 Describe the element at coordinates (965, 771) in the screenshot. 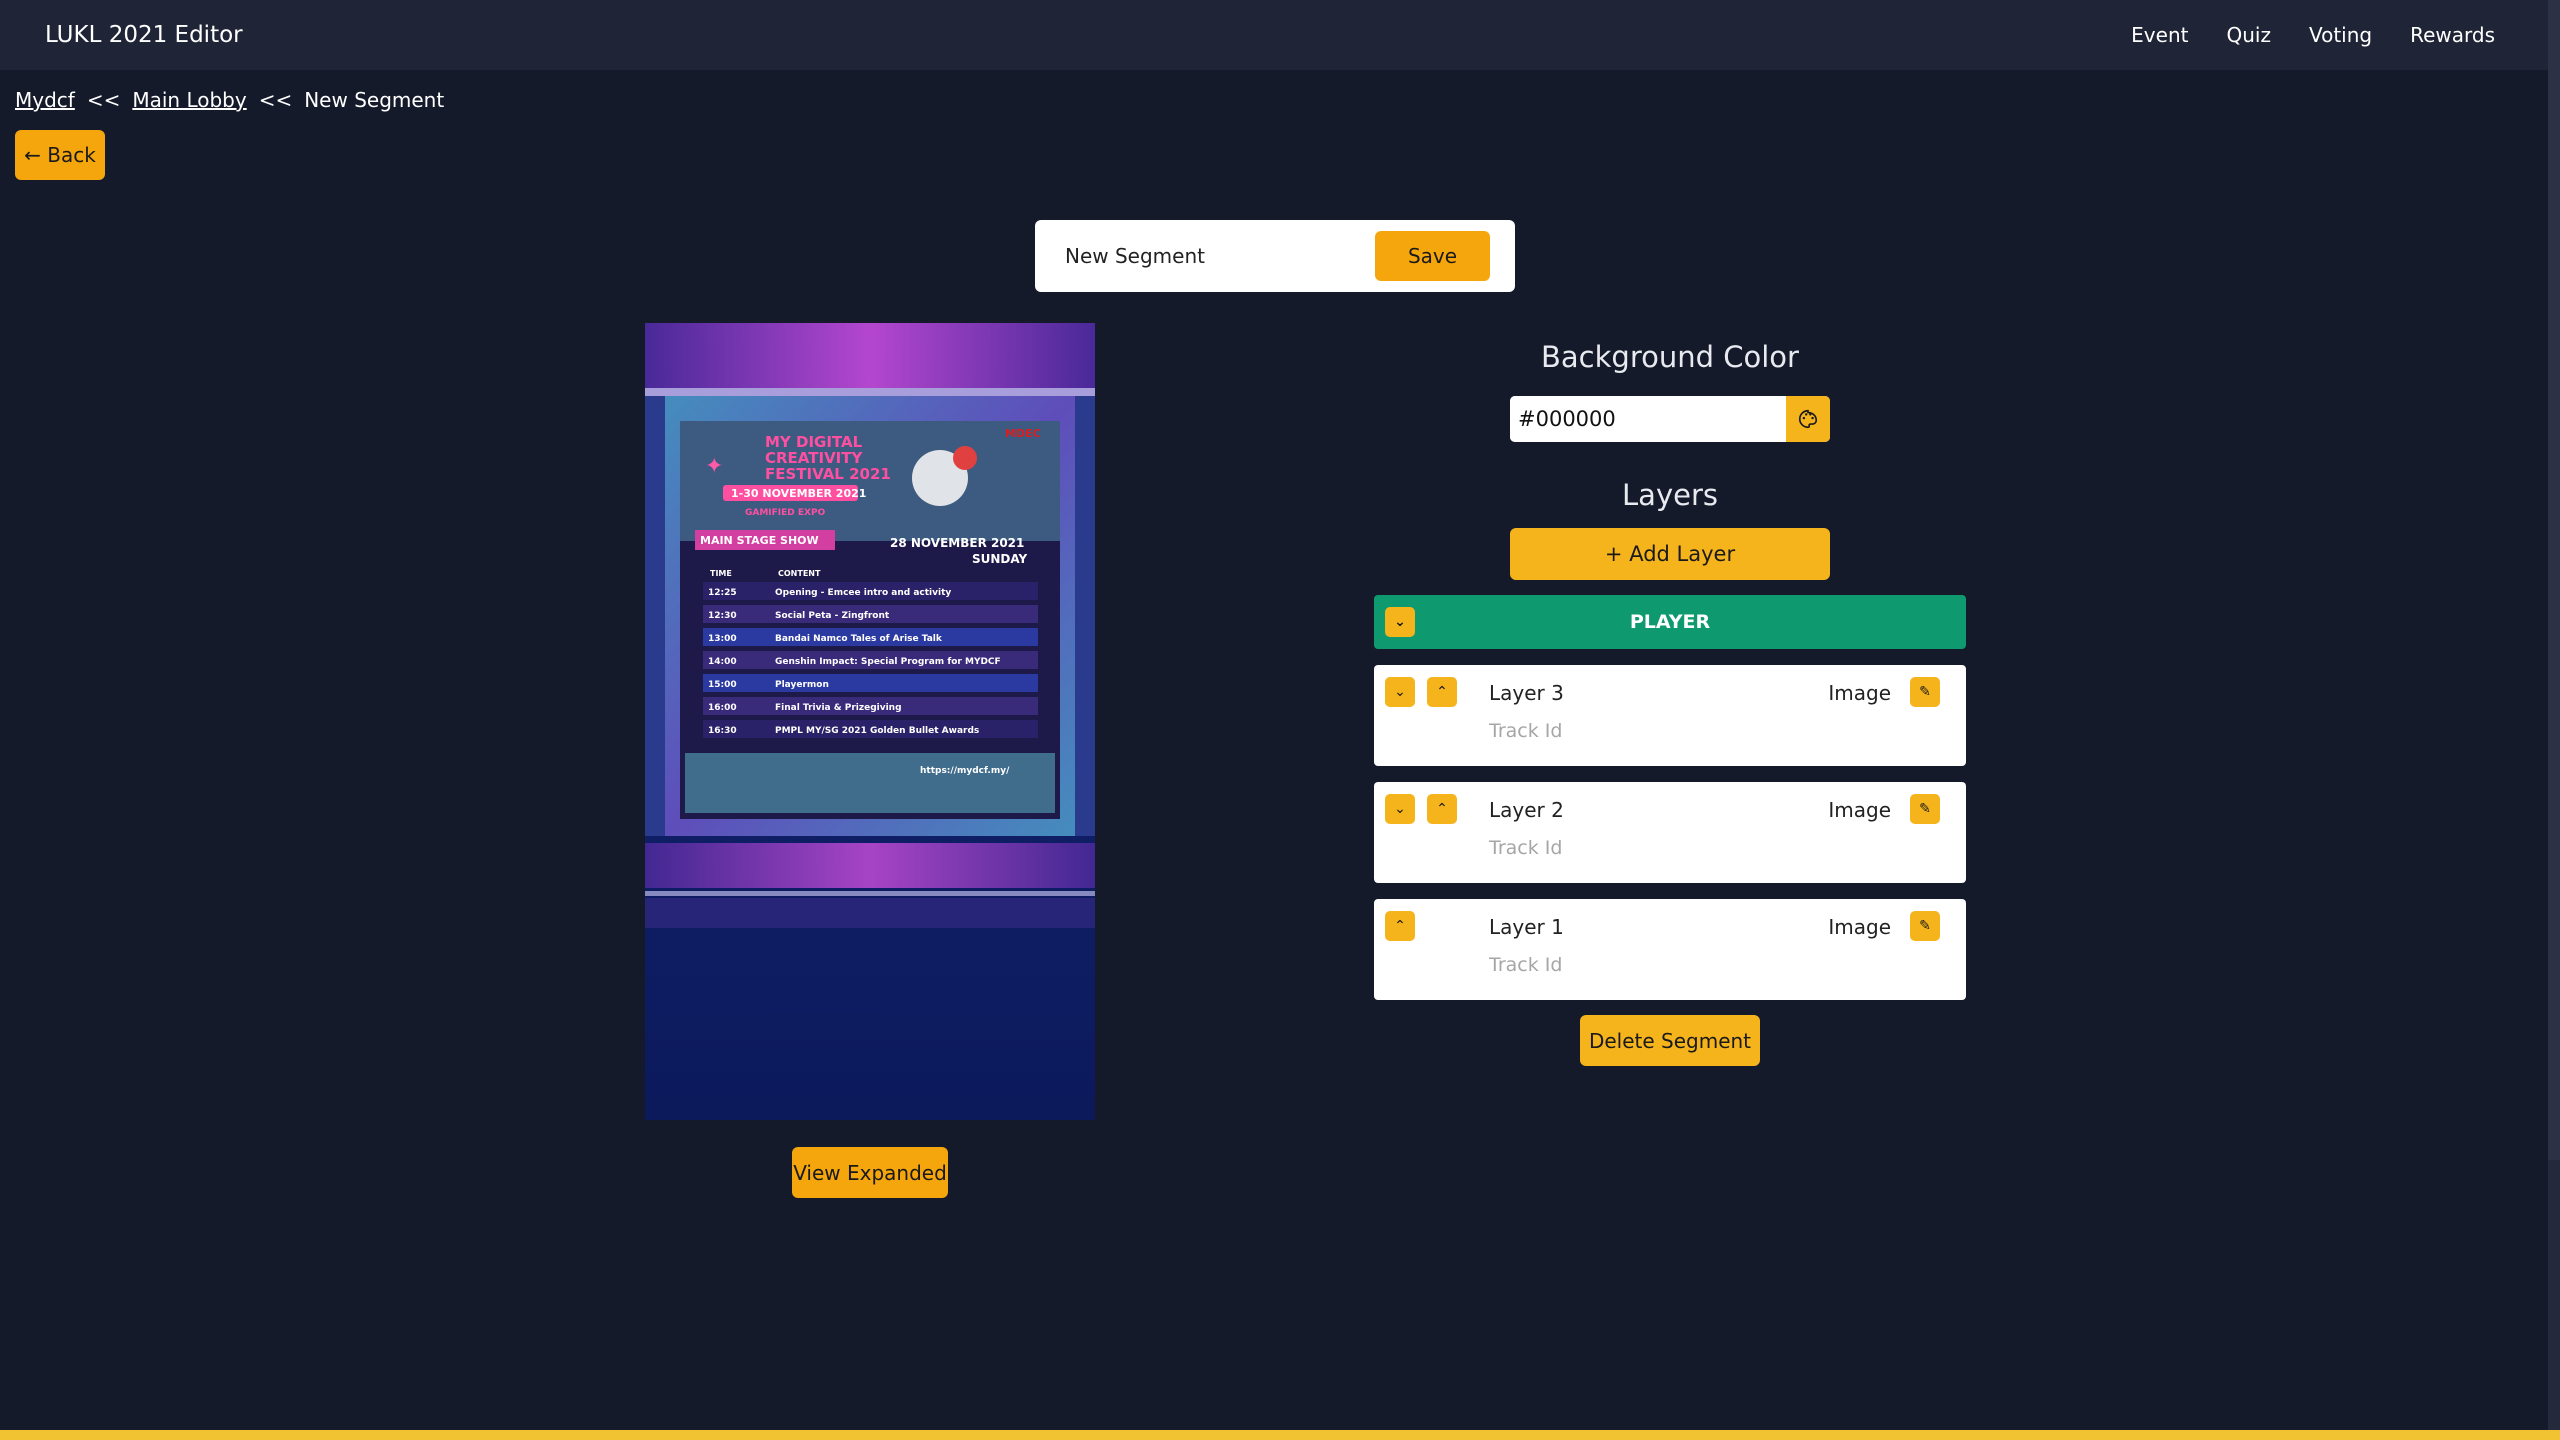

I see `poster-url: https://mydcf.my/` at that location.